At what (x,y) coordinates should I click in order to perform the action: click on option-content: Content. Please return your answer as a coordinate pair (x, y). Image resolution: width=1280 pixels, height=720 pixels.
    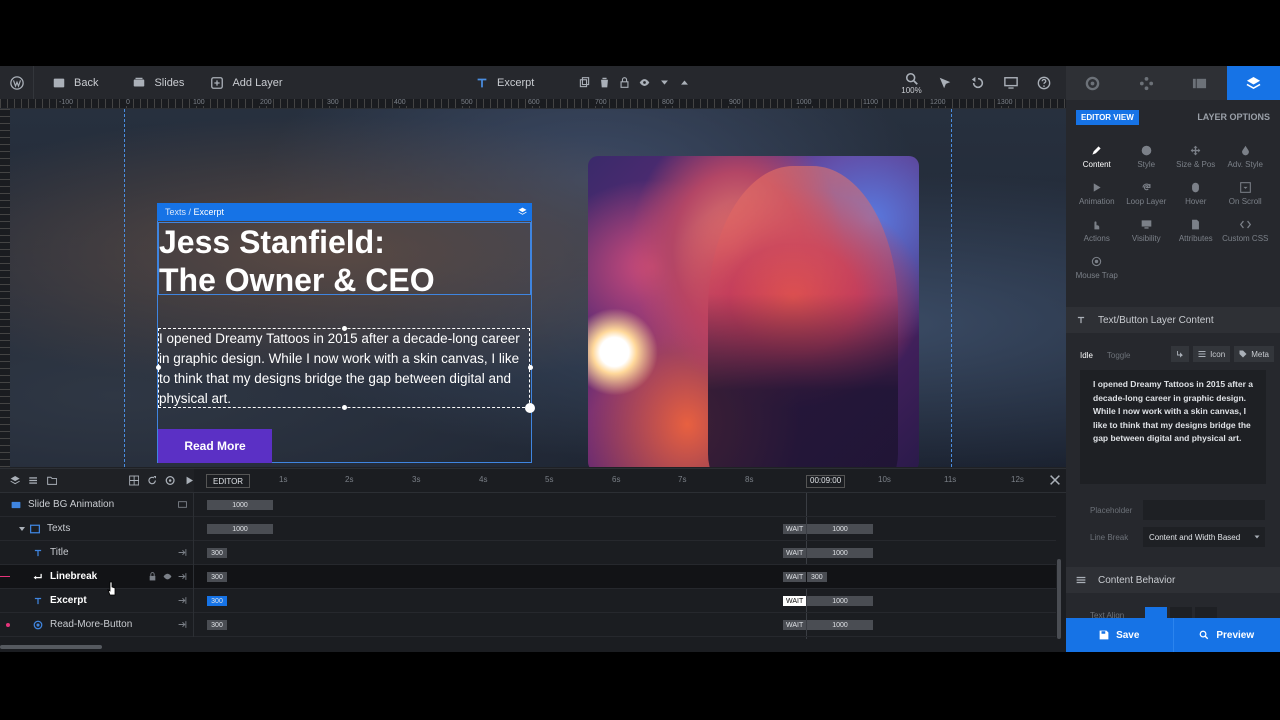
    Looking at the image, I should click on (1097, 156).